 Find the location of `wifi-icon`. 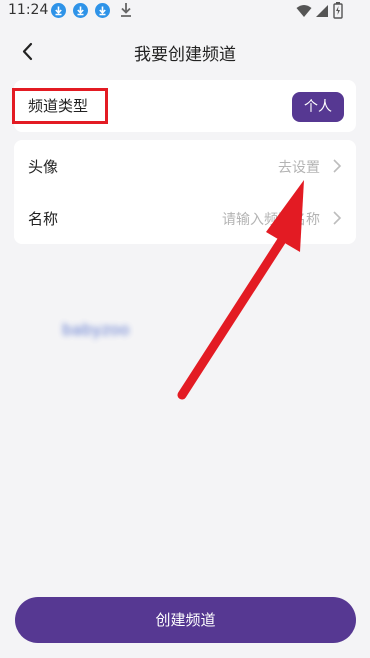

wifi-icon is located at coordinates (304, 12).